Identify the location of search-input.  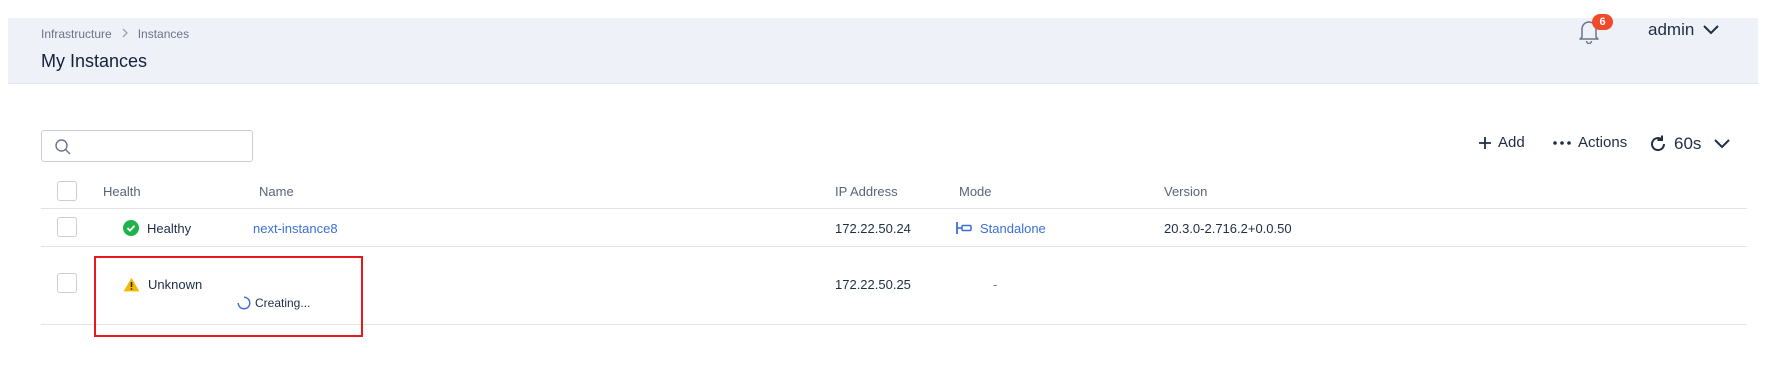
(162, 146).